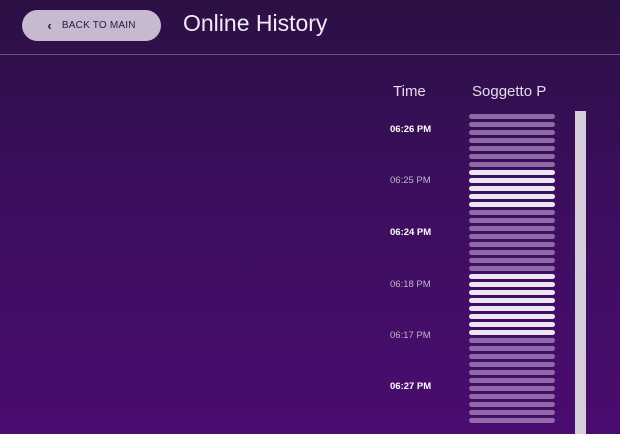 This screenshot has width=620, height=434. Describe the element at coordinates (411, 129) in the screenshot. I see `time-label: 06:26 PM` at that location.